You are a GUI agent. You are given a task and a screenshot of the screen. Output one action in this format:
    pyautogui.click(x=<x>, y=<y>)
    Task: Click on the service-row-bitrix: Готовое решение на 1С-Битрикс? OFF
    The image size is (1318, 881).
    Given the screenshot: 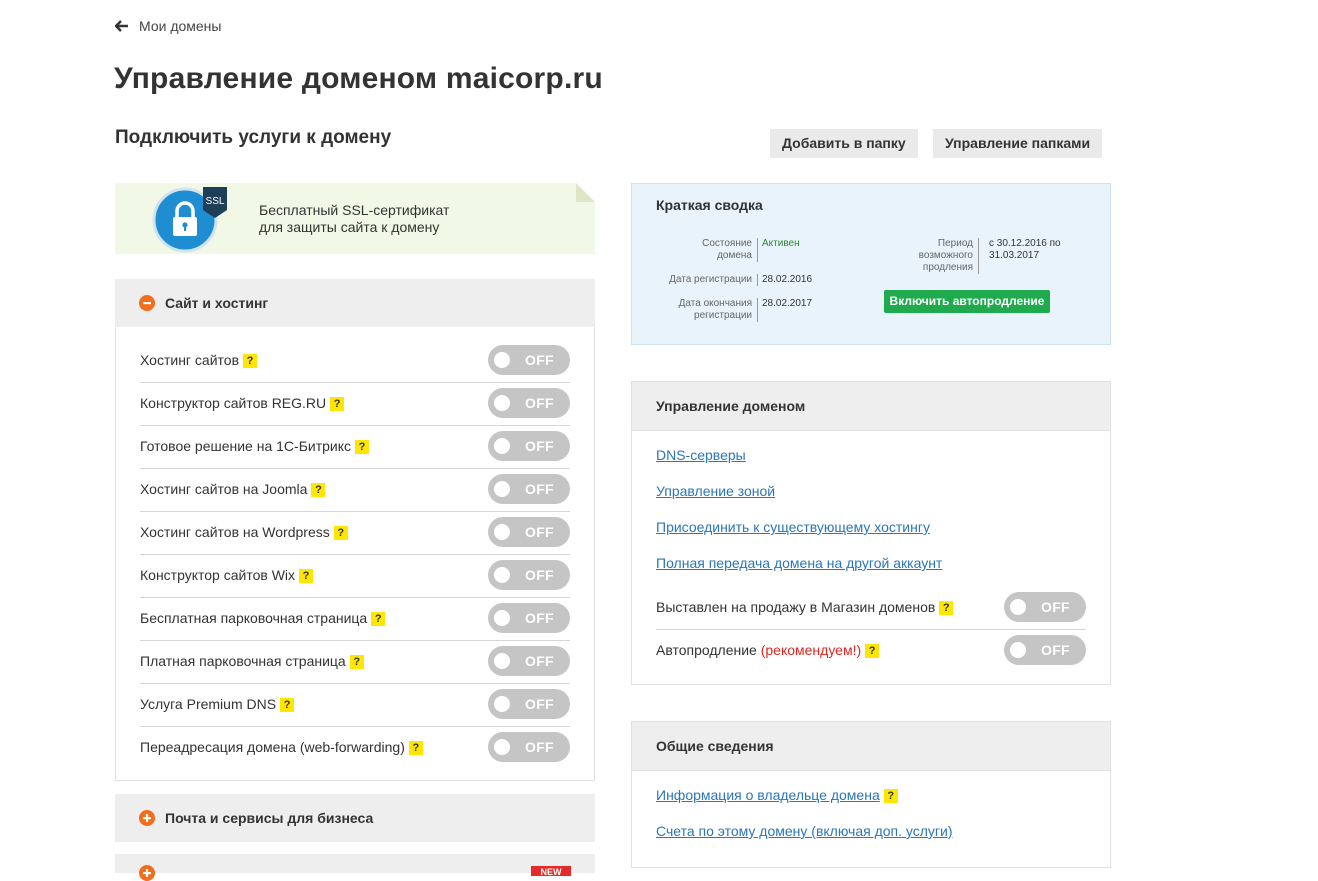 What is the action you would take?
    pyautogui.click(x=355, y=447)
    